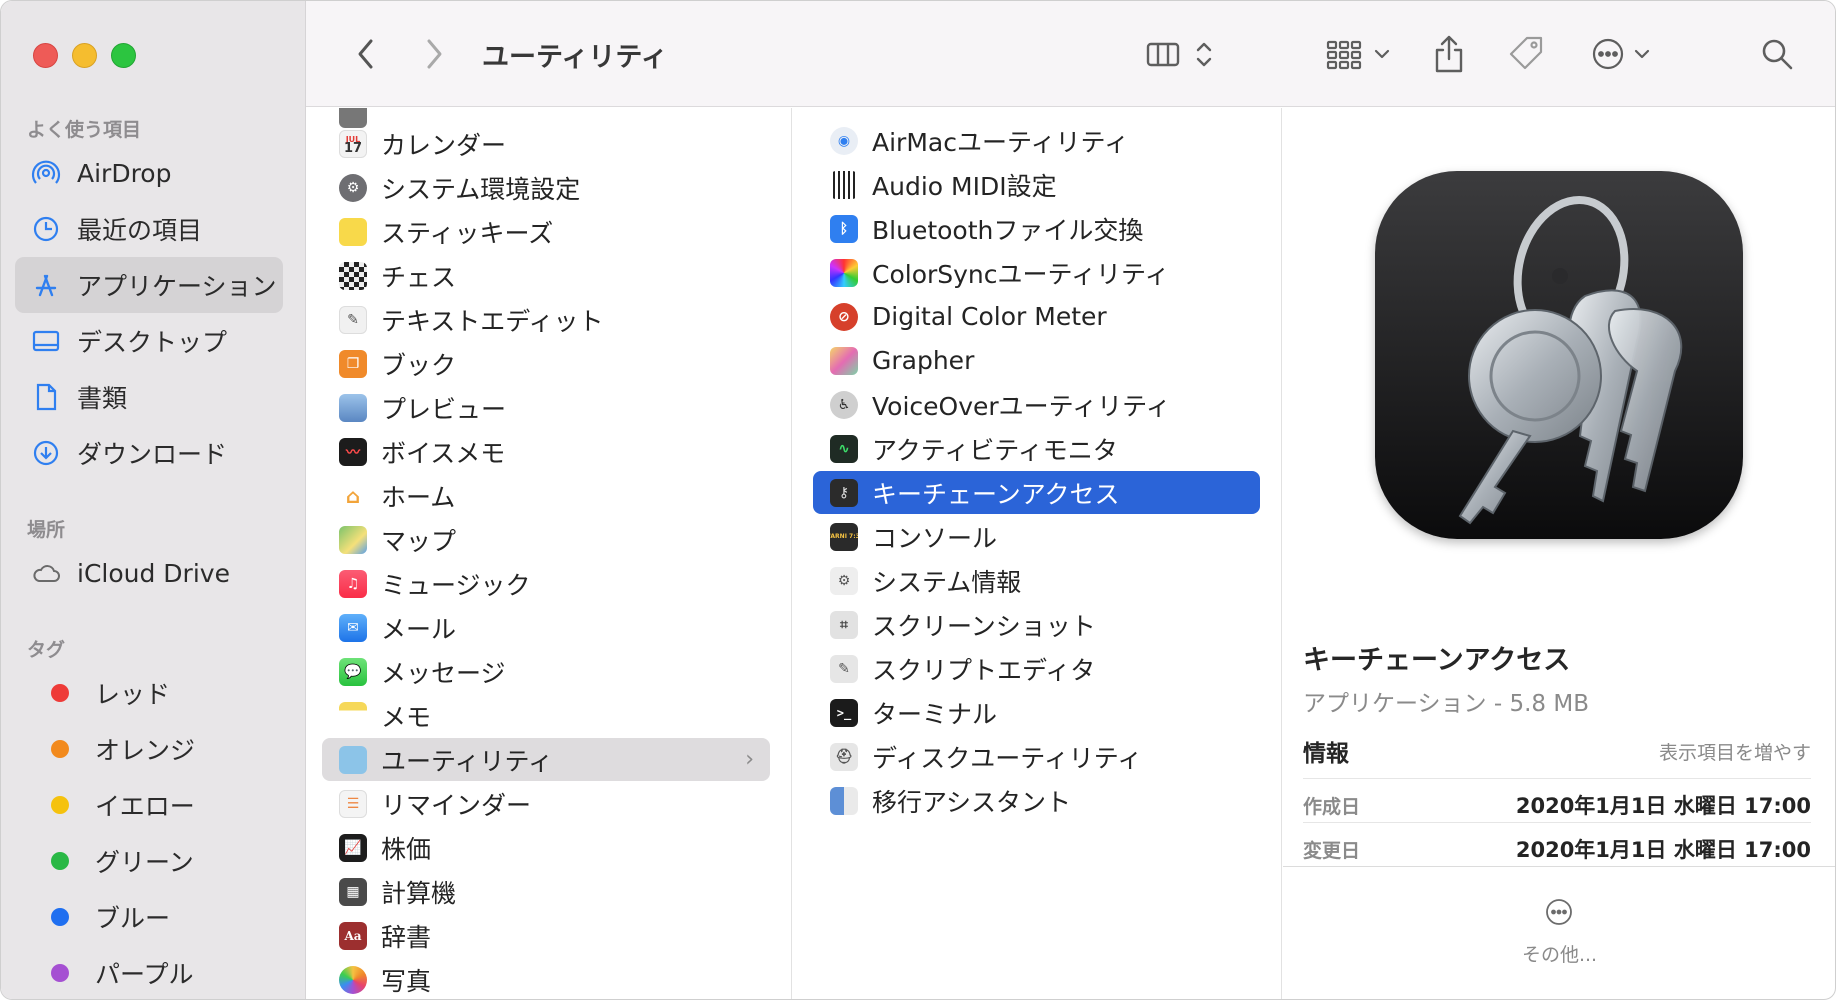  Describe the element at coordinates (546, 275) in the screenshot. I see `list-item: チェス` at that location.